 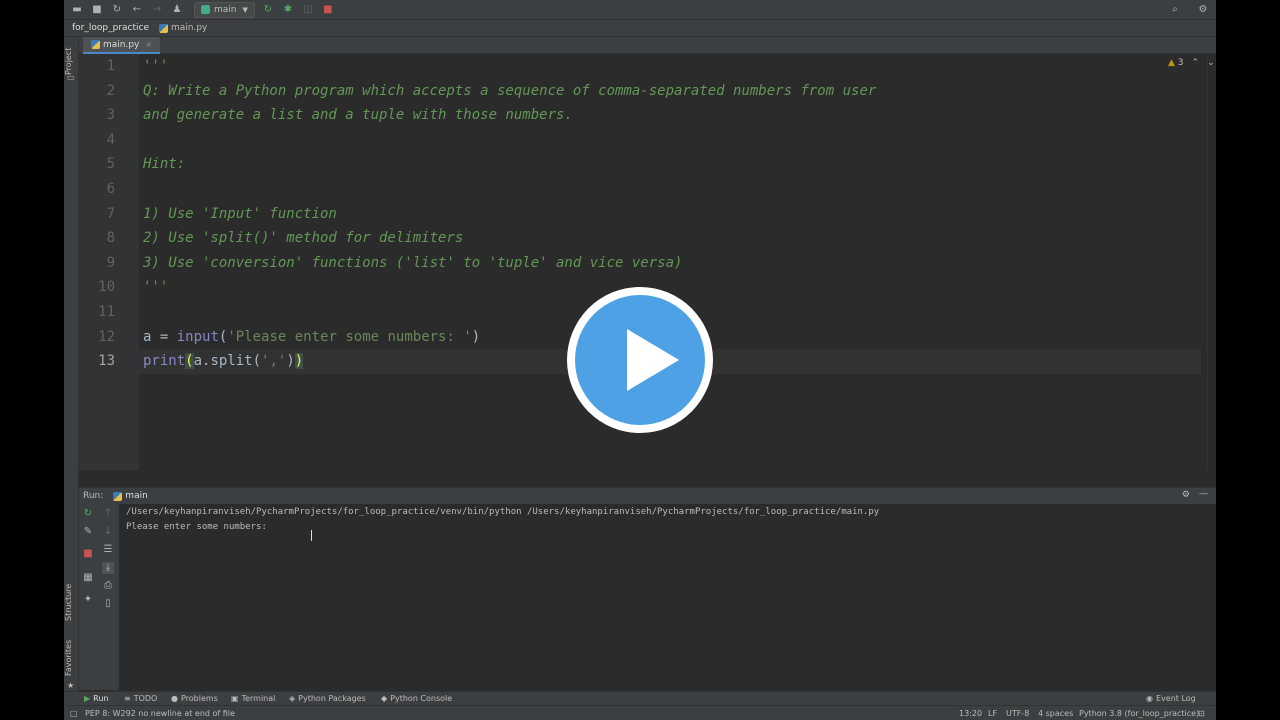 I want to click on tab-python-packages: ◈ Python Packages, so click(x=327, y=698).